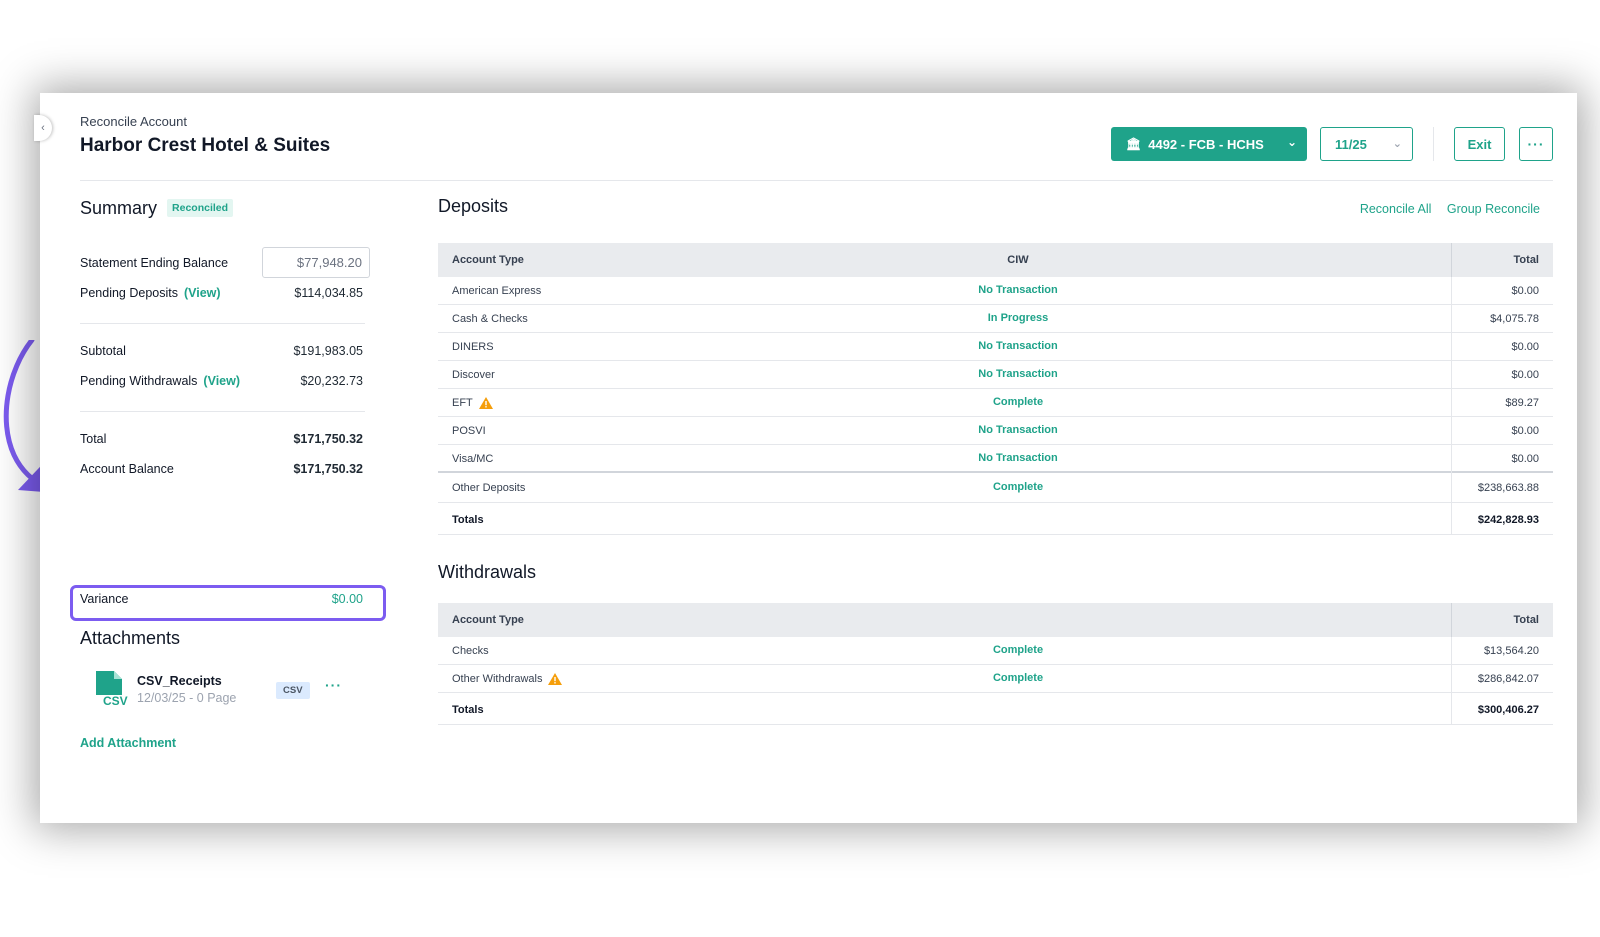 This screenshot has height=937, width=1600. Describe the element at coordinates (1018, 260) in the screenshot. I see `column-header-ciw: CIW` at that location.